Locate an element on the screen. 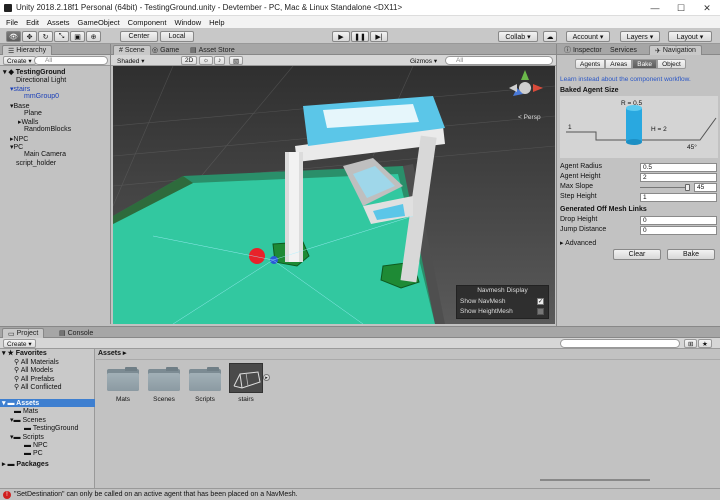 Image resolution: width=720 pixels, height=500 pixels. maximize-button: ☐ is located at coordinates (681, 8).